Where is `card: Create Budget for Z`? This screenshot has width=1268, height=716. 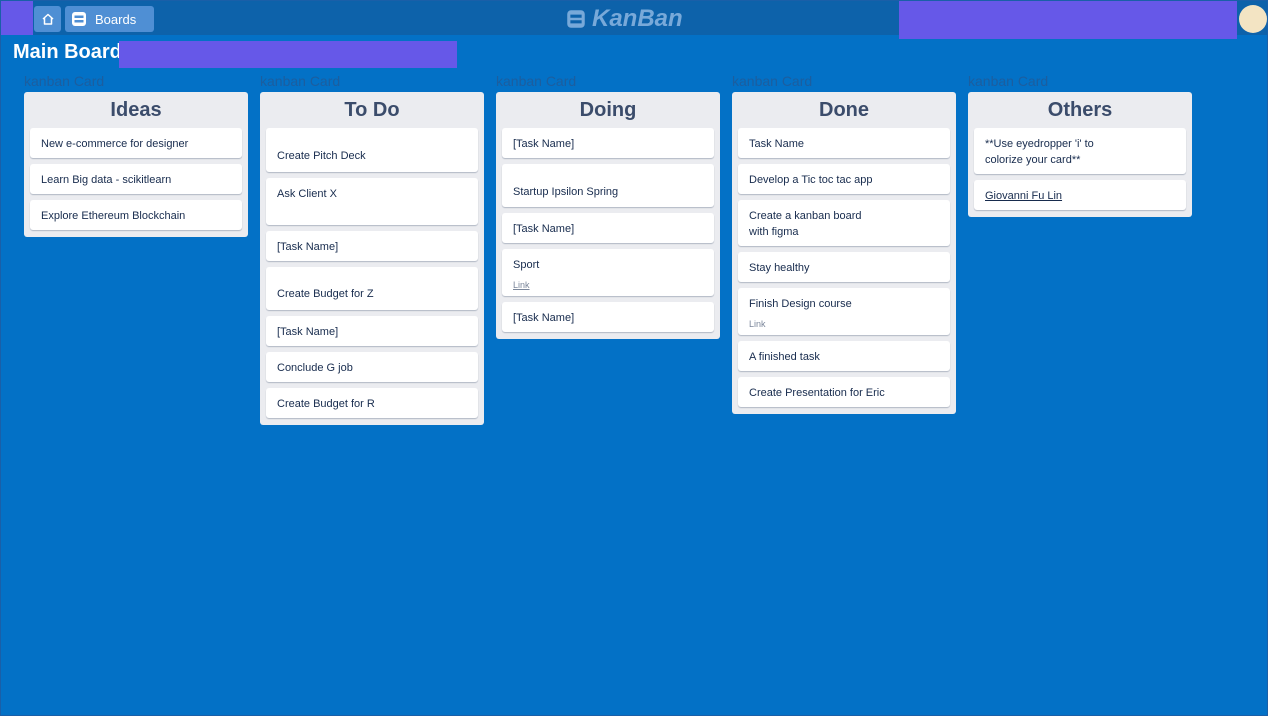
card: Create Budget for Z is located at coordinates (372, 288).